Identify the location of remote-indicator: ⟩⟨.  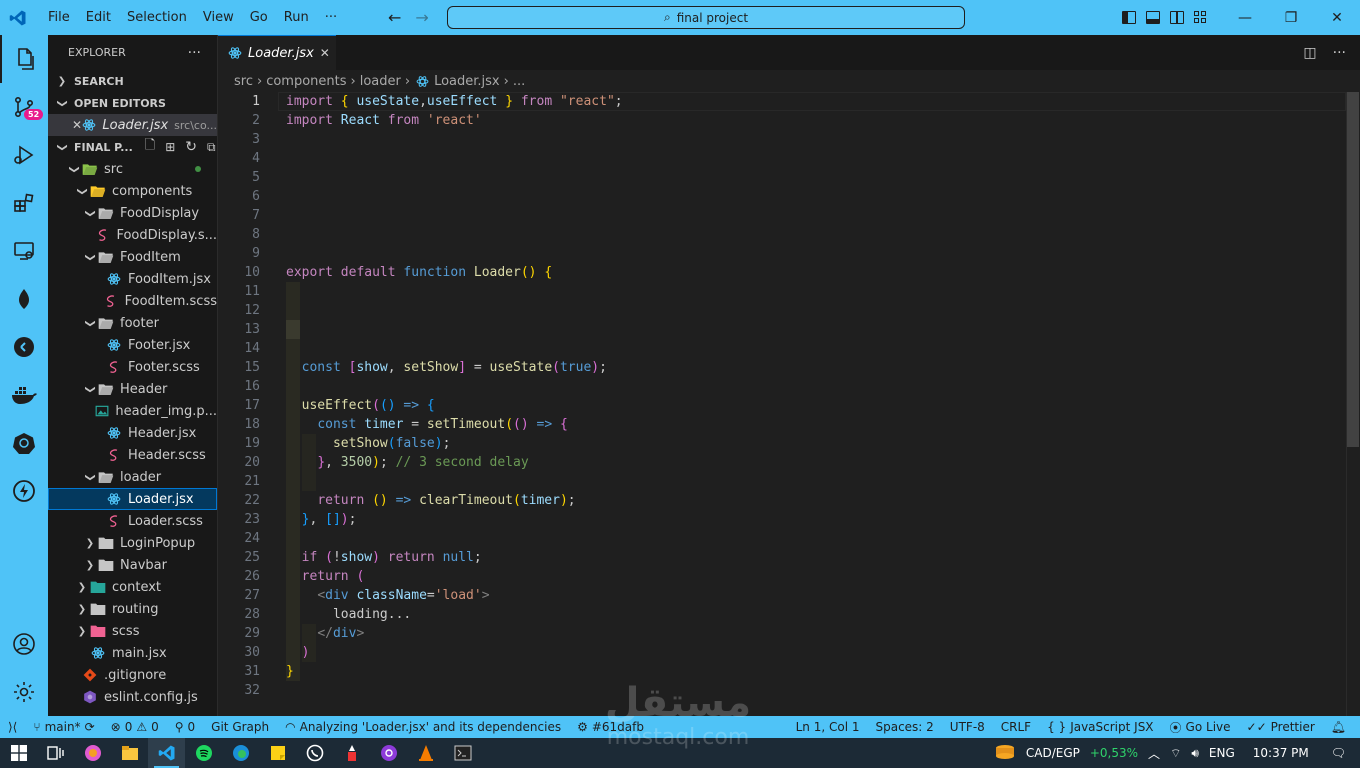
(13, 727).